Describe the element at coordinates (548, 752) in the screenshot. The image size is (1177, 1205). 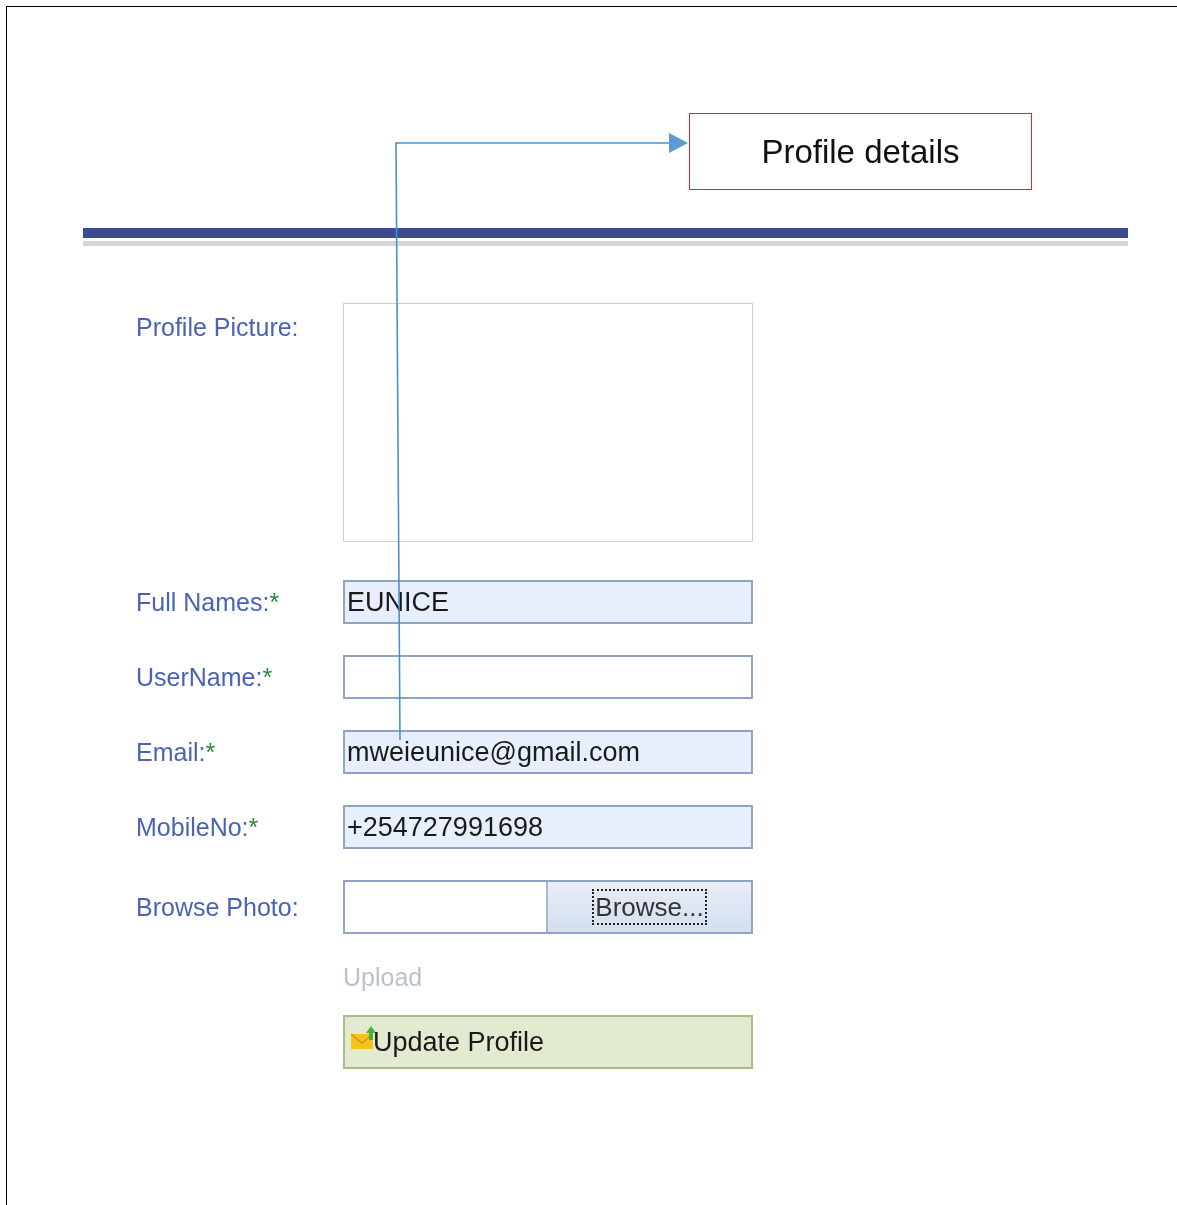
I see `input-field: mweieunice@gmail.com` at that location.